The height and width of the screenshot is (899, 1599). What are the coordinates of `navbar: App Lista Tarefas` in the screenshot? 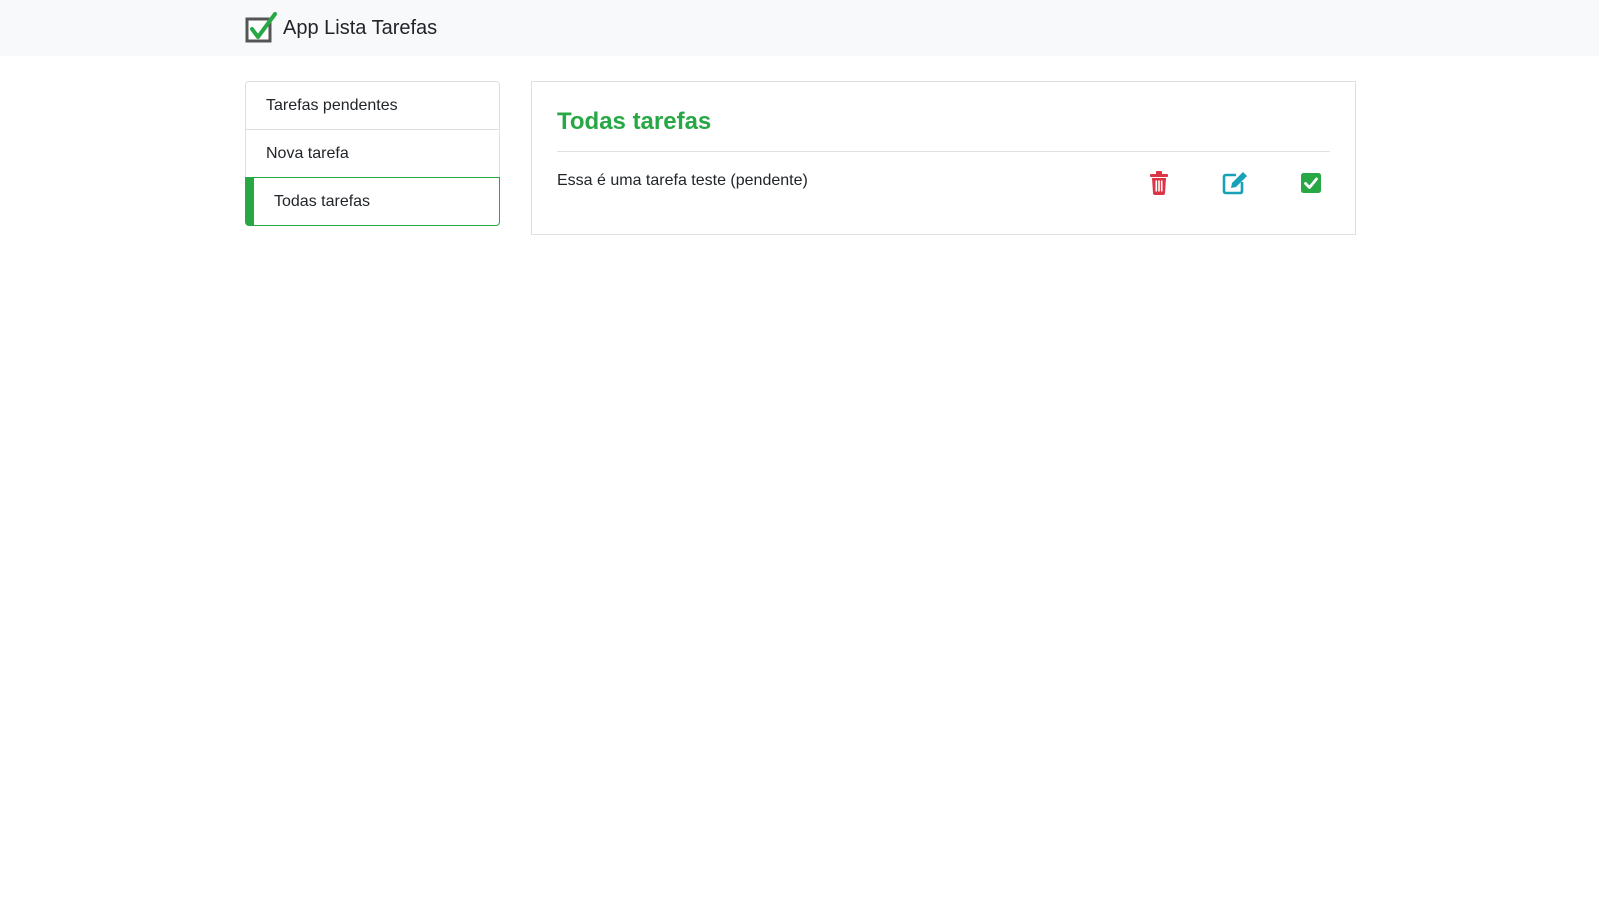 It's located at (799, 28).